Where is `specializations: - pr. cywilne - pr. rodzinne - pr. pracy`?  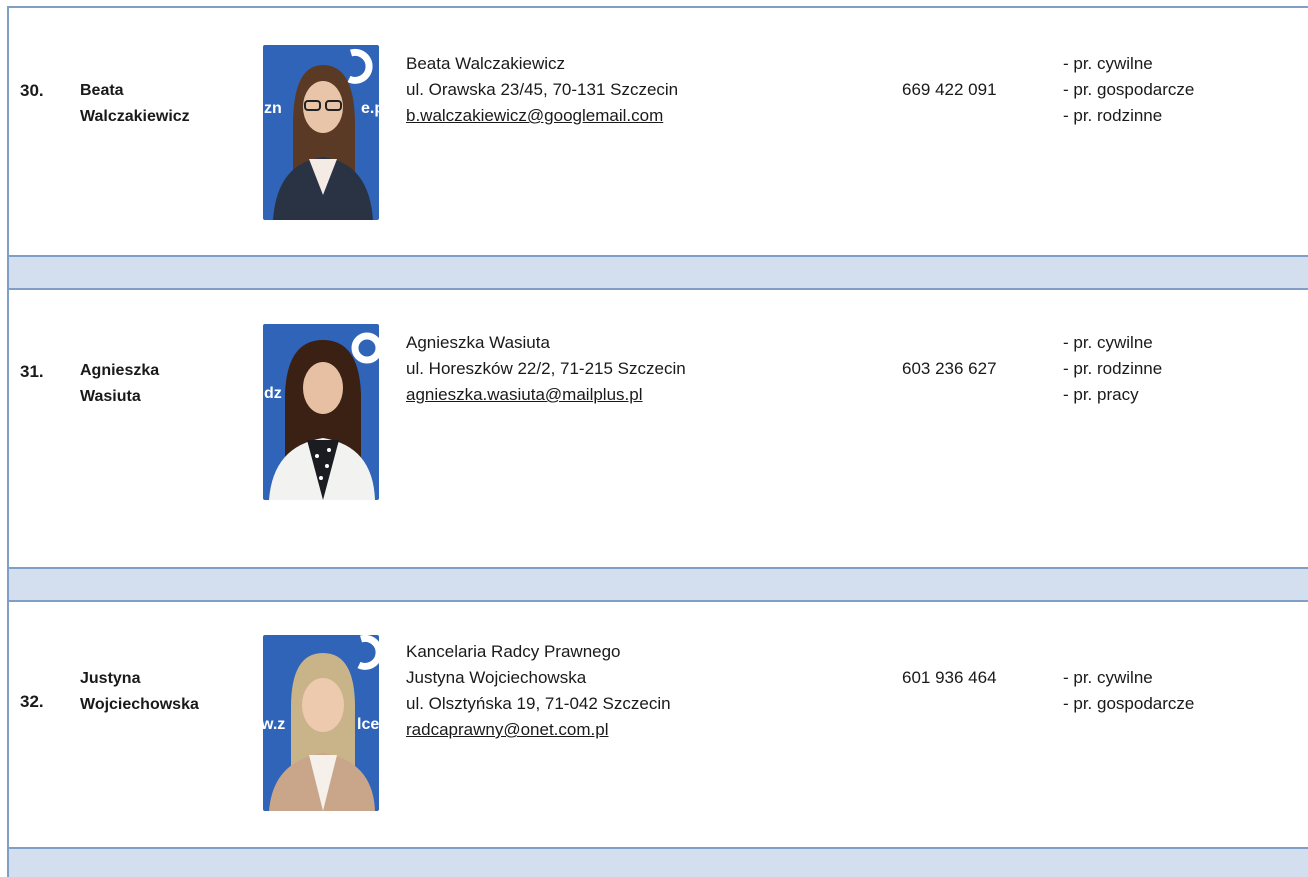
specializations: - pr. cywilne - pr. rodzinne - pr. pracy is located at coordinates (1112, 369).